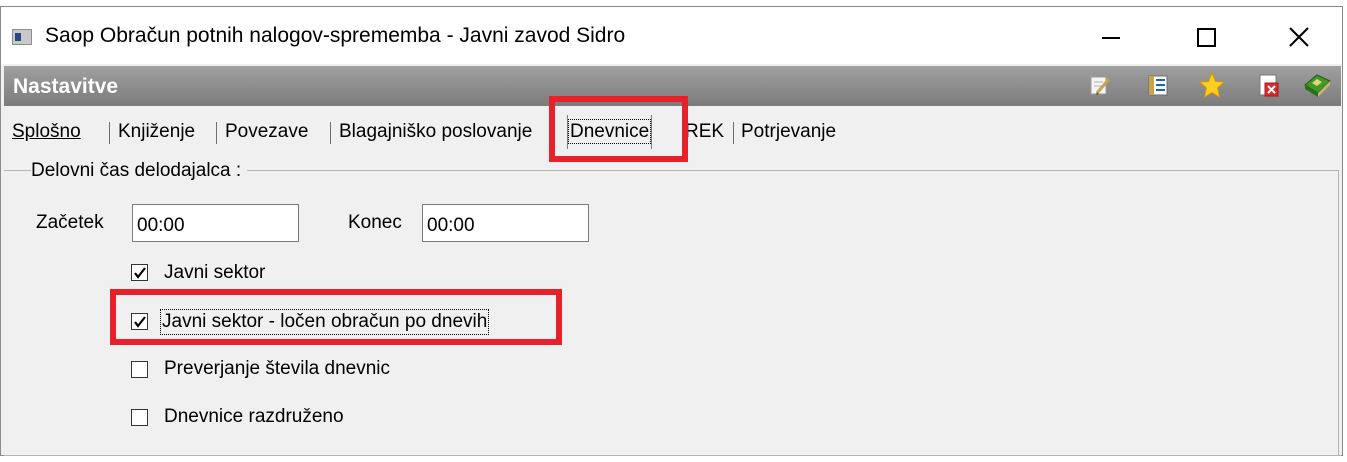  I want to click on settings-header: Nastavitve, so click(672, 86).